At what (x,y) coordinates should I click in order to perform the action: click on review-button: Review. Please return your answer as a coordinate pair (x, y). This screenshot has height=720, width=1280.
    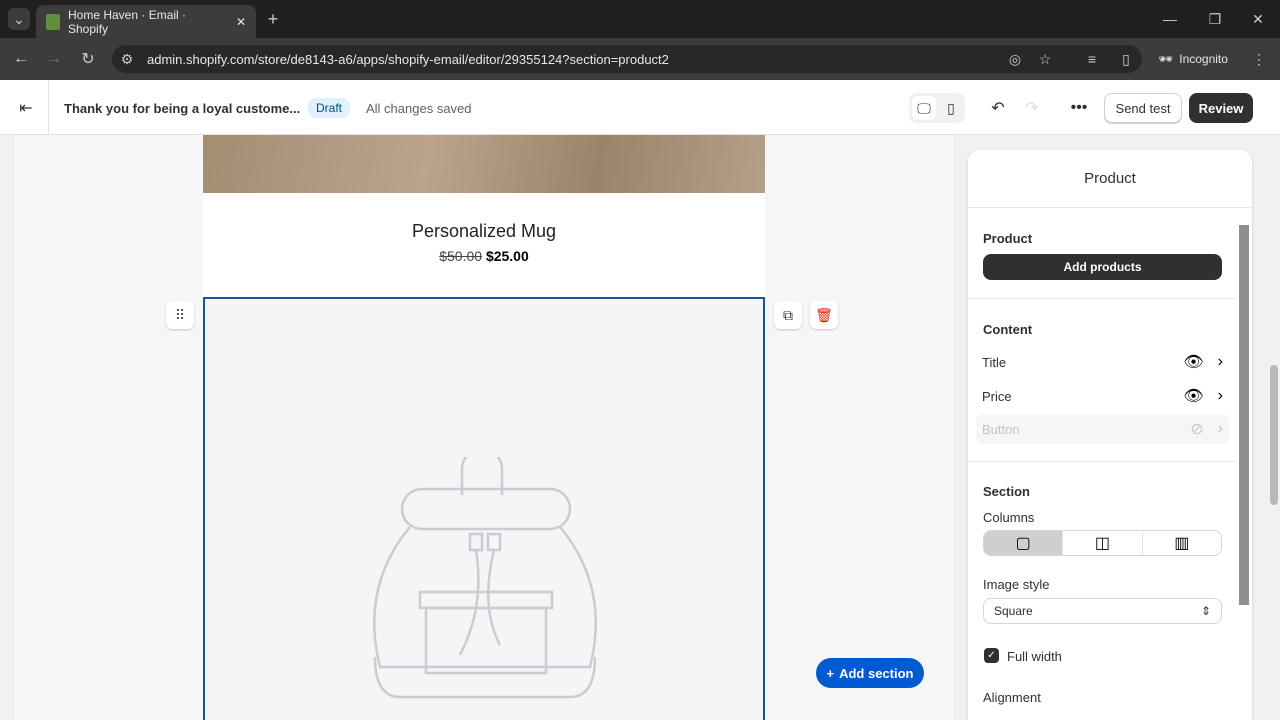
    Looking at the image, I should click on (1221, 108).